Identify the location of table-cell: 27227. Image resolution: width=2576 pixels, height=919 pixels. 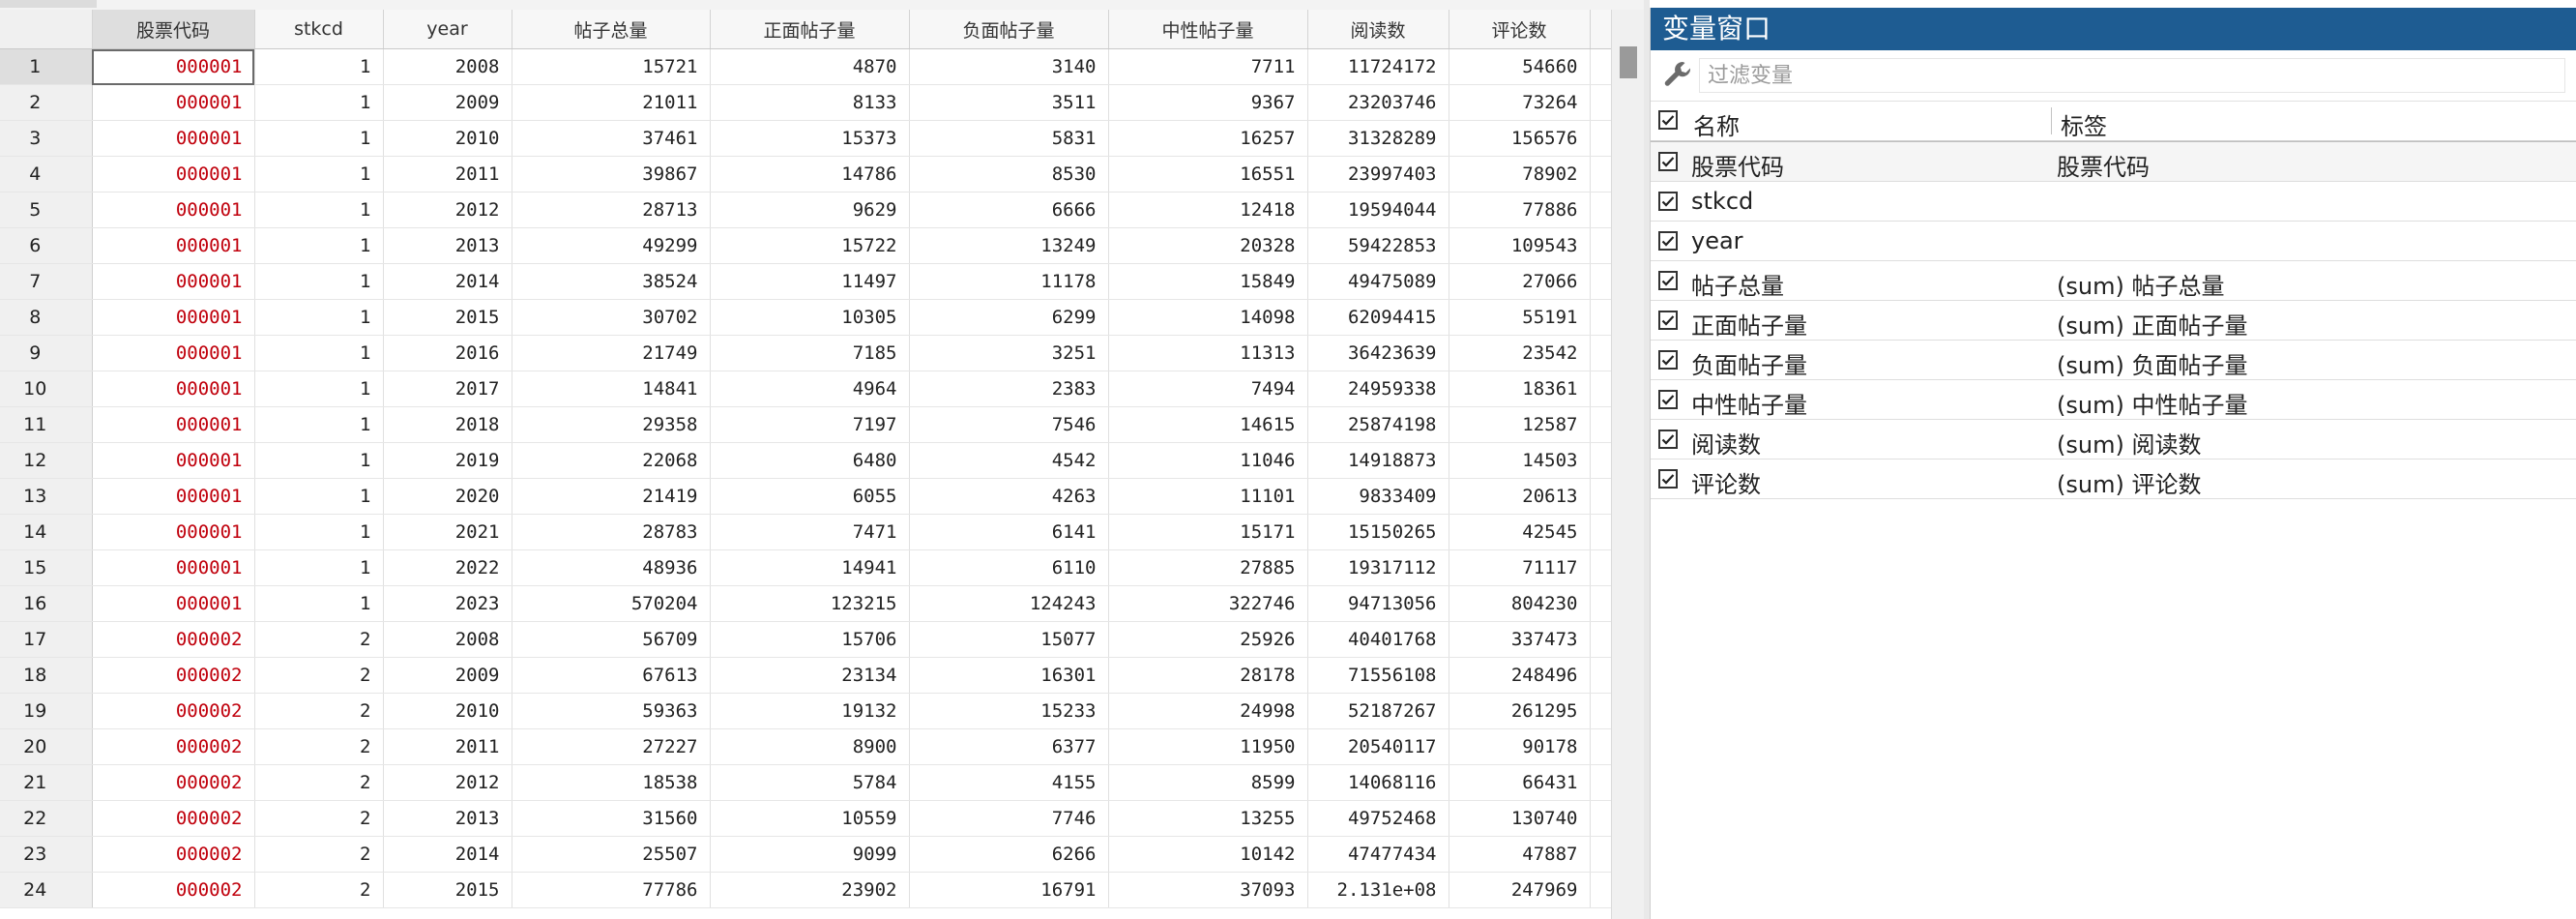
(611, 747).